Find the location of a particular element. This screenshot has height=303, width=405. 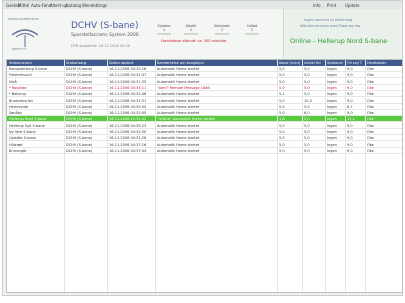

table-cell: Sønåby is located at coordinates (16, 113).